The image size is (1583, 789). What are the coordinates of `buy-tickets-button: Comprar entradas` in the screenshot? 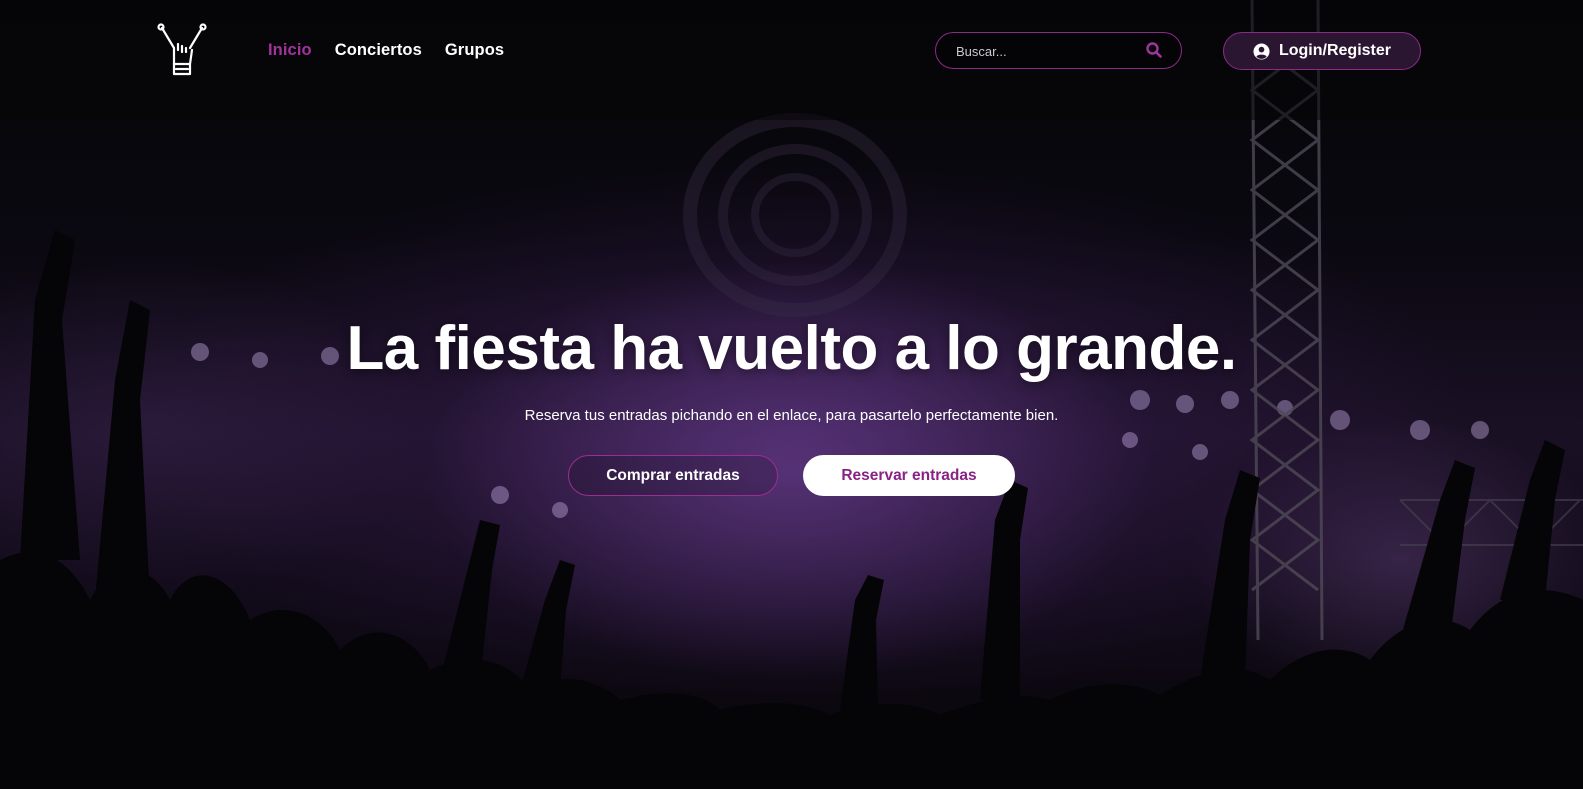 It's located at (673, 475).